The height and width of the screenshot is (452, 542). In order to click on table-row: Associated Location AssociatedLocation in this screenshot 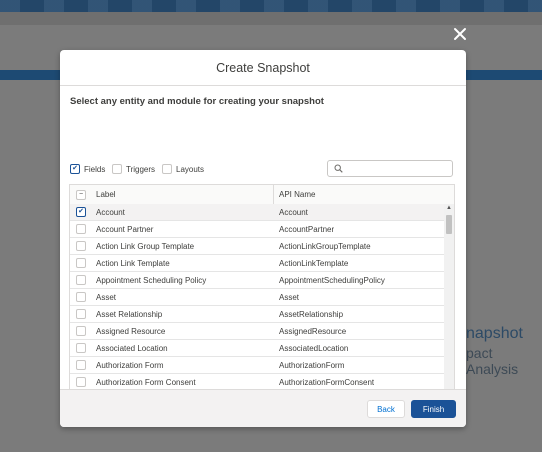, I will do `click(257, 348)`.